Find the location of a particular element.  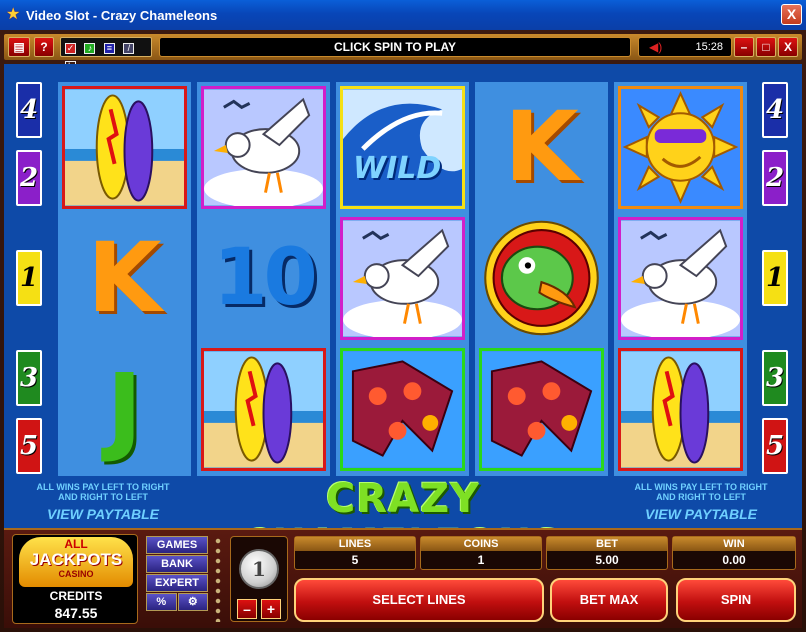

coin-value: 1 is located at coordinates (259, 569).